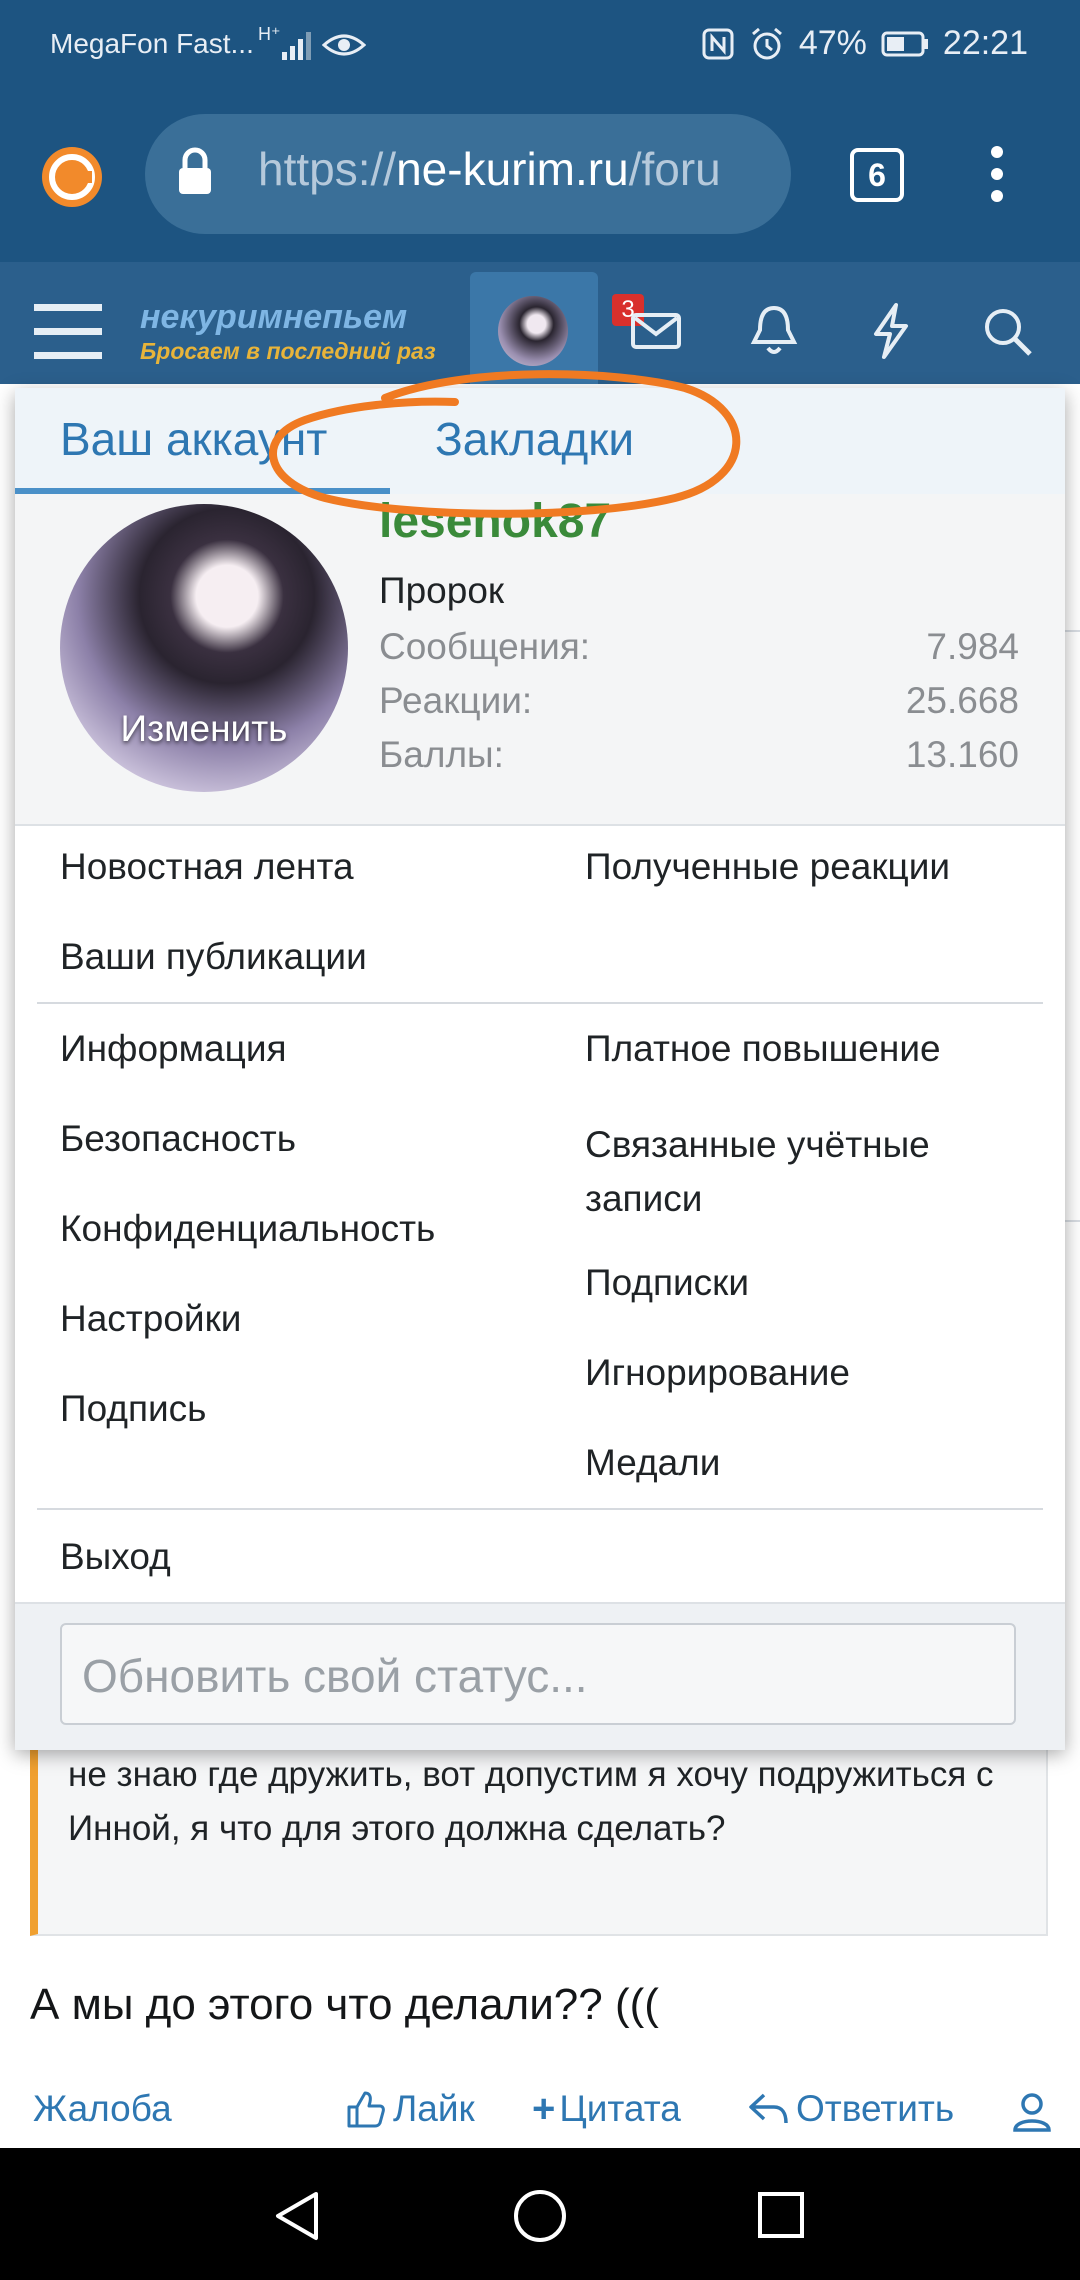 Image resolution: width=1080 pixels, height=2280 pixels. I want to click on reply-button: Ответить, so click(851, 2109).